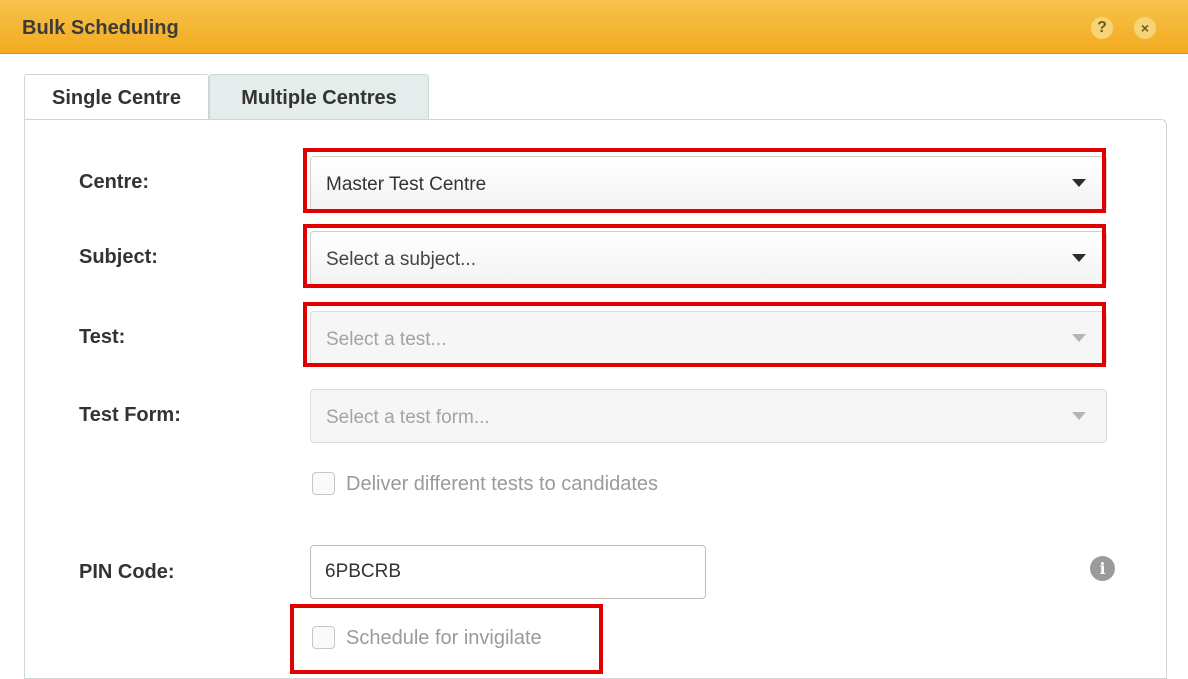 The width and height of the screenshot is (1188, 679). What do you see at coordinates (100, 28) in the screenshot?
I see `dialog-title: Bulk Scheduling` at bounding box center [100, 28].